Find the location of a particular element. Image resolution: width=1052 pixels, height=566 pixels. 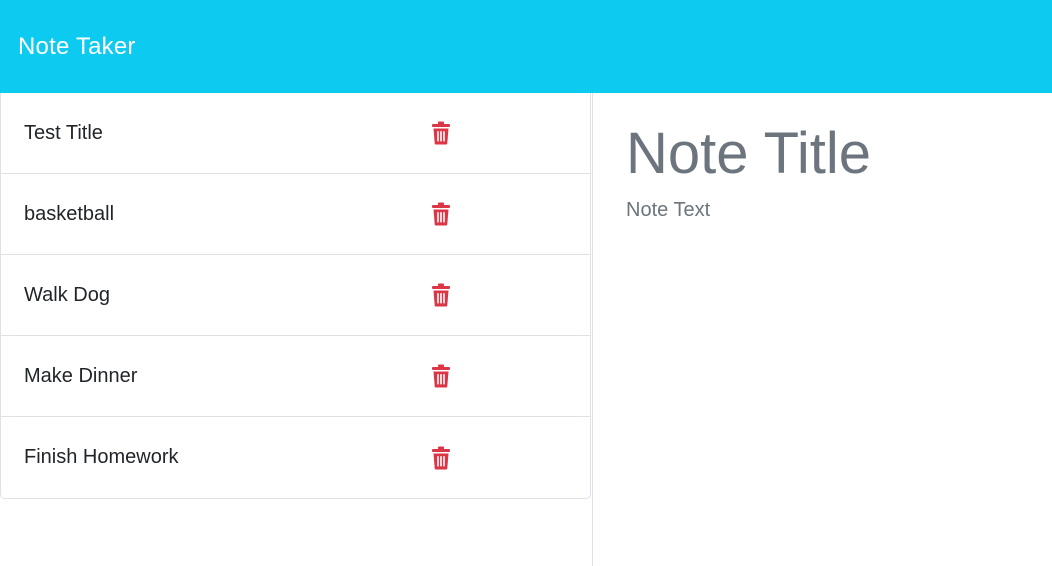

note-title: basketball is located at coordinates (69, 213).